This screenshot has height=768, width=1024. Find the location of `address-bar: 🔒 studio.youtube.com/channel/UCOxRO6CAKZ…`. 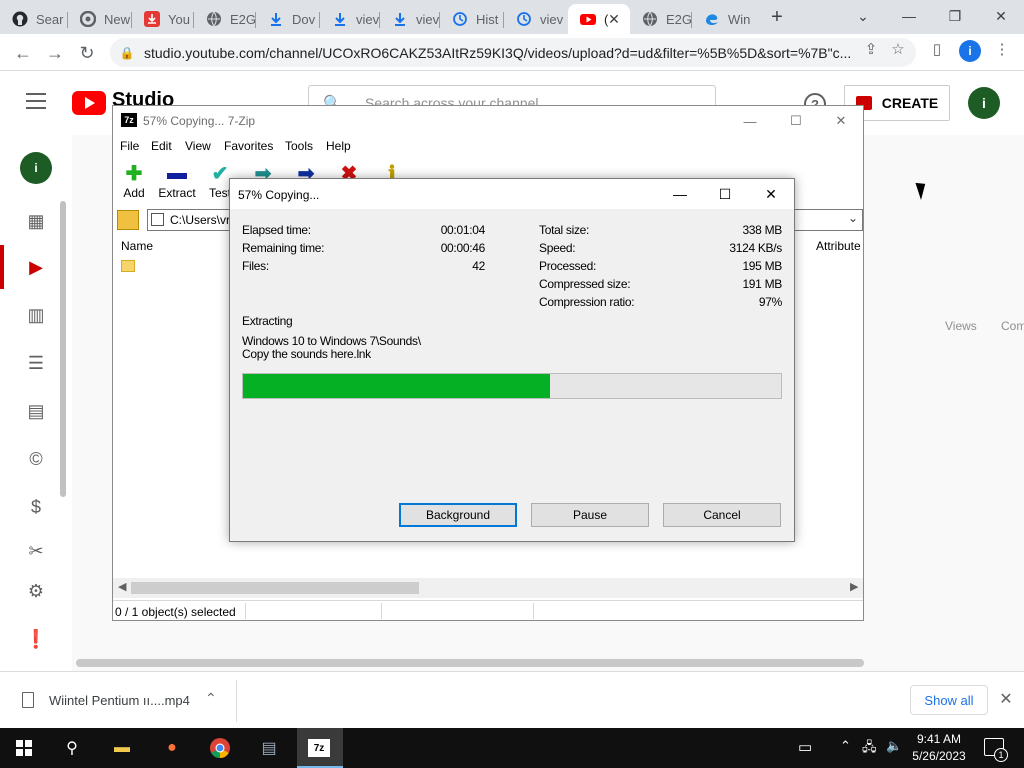

address-bar: 🔒 studio.youtube.com/channel/UCOxRO6CAKZ… is located at coordinates (513, 52).